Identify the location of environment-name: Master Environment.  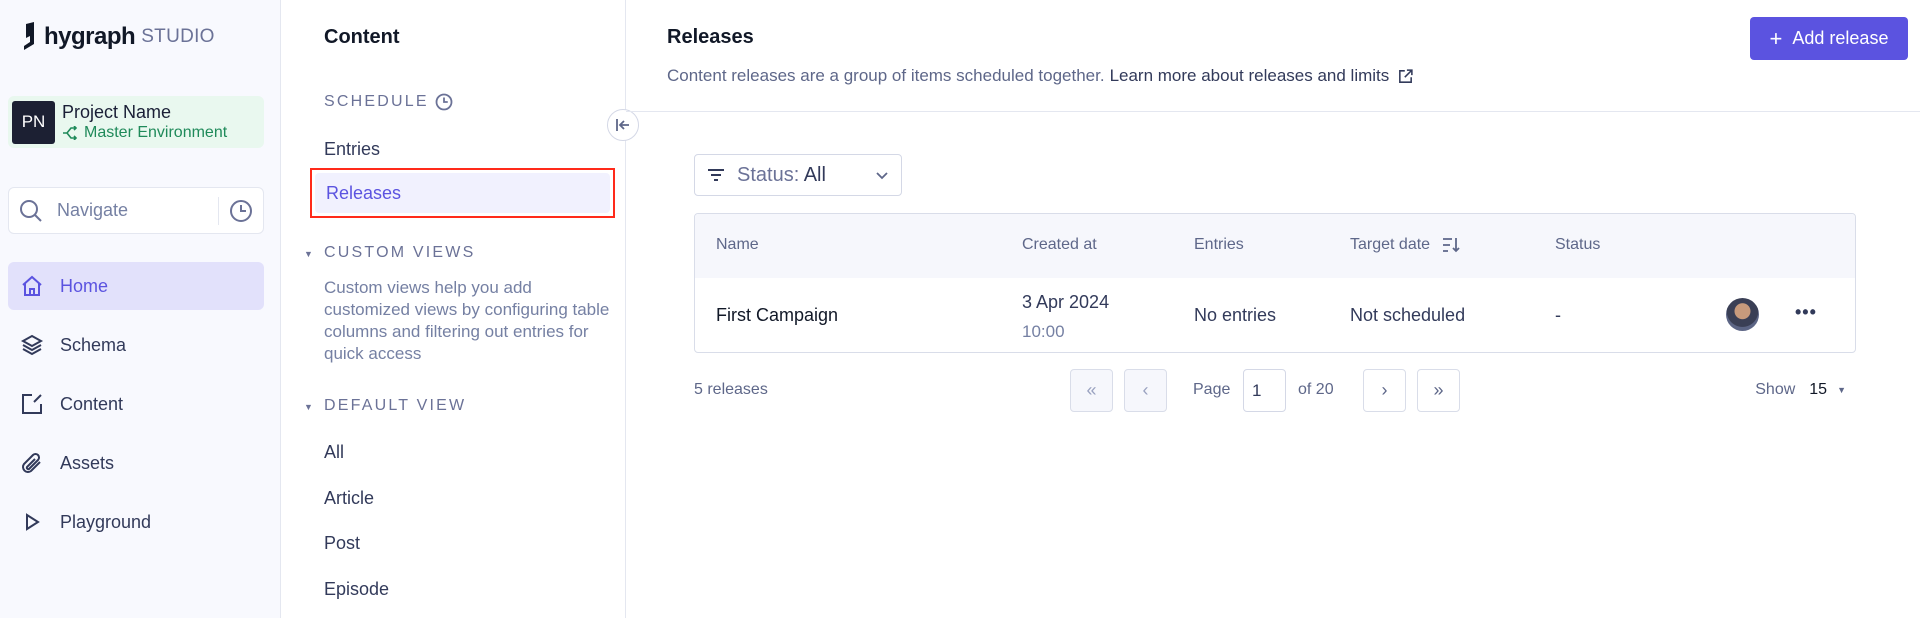
(156, 132).